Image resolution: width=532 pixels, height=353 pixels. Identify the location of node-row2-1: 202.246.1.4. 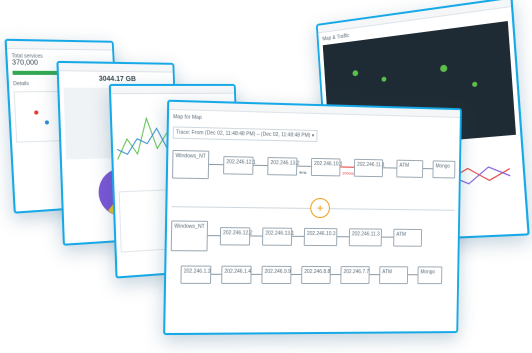
(236, 274).